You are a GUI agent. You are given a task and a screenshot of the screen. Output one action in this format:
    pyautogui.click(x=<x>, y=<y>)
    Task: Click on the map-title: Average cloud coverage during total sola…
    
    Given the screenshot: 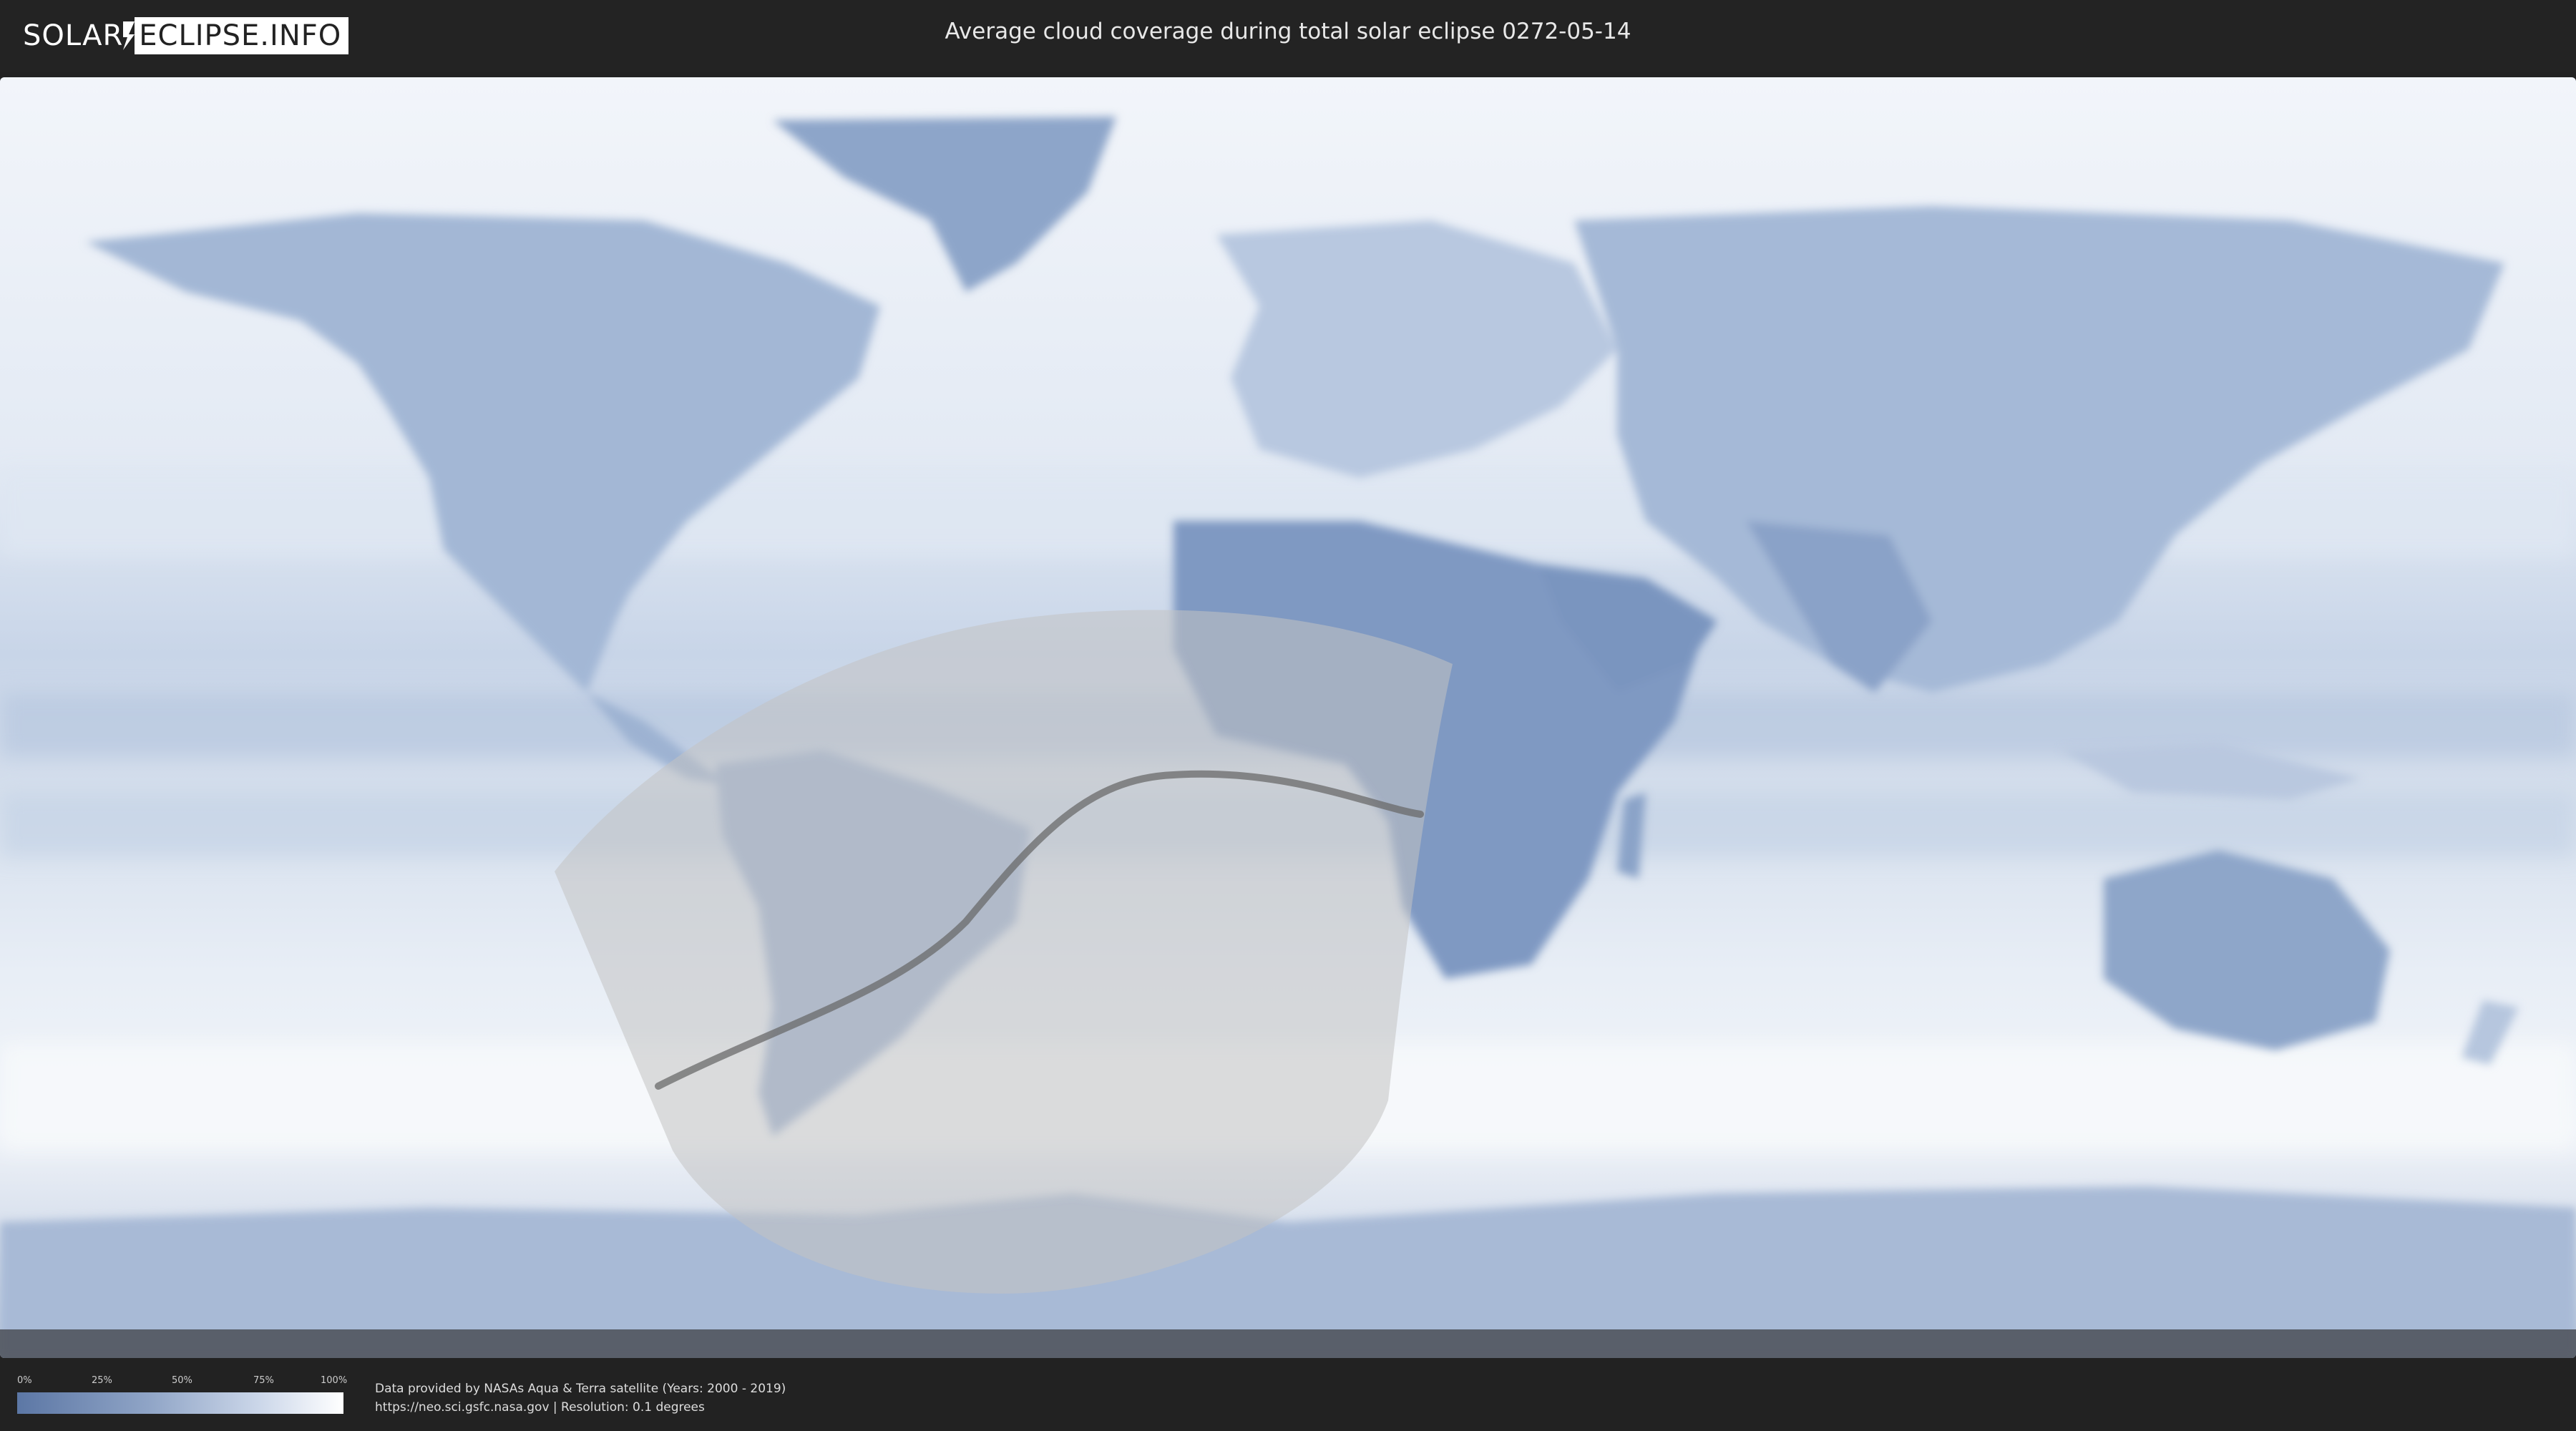 What is the action you would take?
    pyautogui.click(x=1288, y=31)
    